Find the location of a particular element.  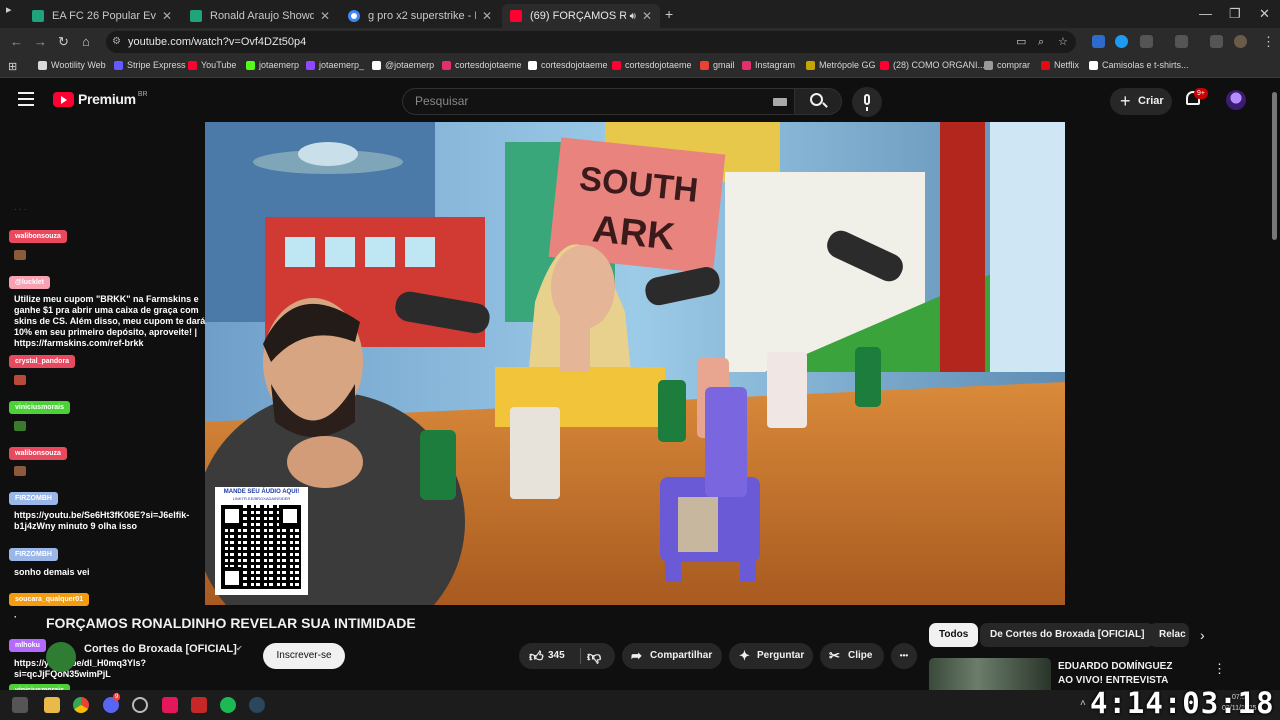

chat-username: @lucklet is located at coordinates (30, 282).